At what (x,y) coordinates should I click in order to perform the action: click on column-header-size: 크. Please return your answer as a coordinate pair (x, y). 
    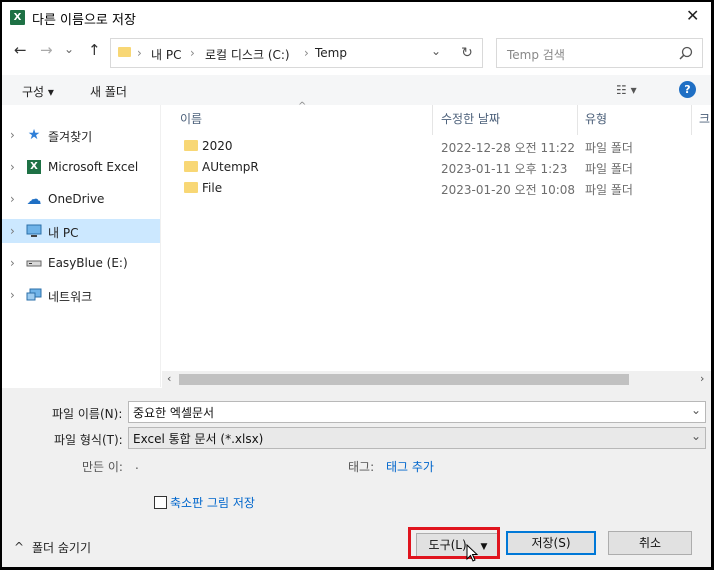
    Looking at the image, I should click on (704, 118).